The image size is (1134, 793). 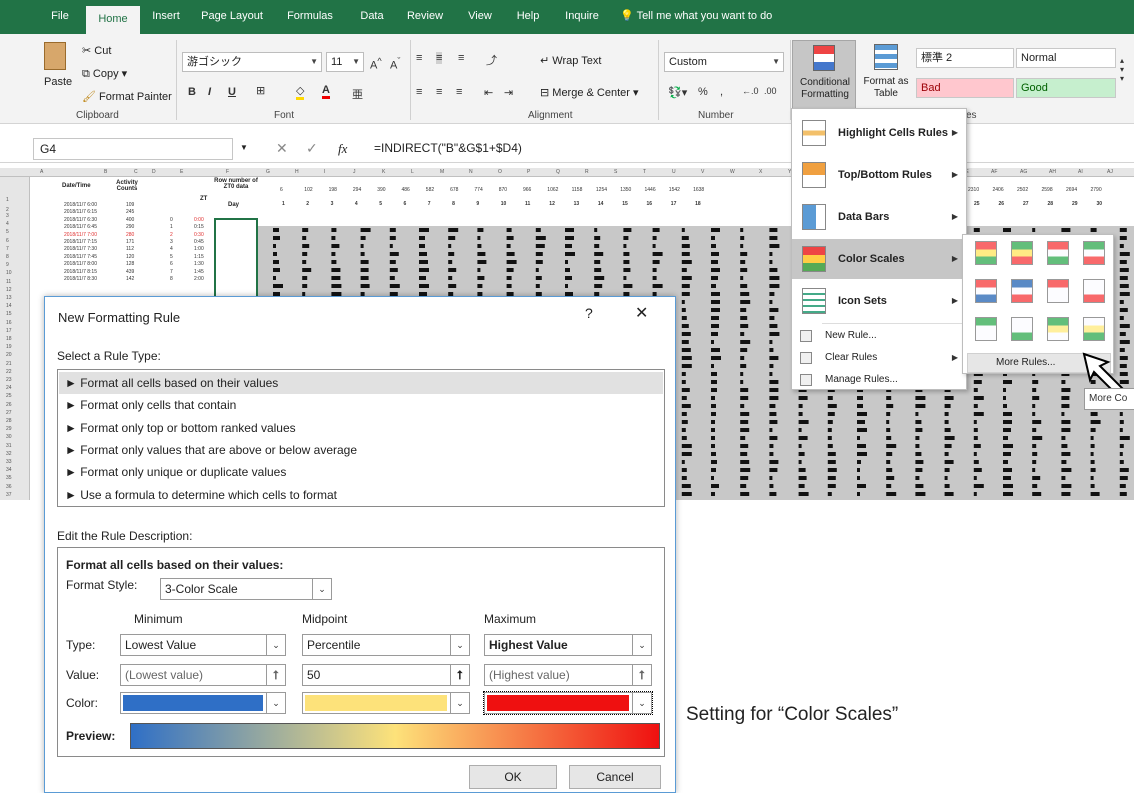 I want to click on column-header: AH, so click(x=1052, y=172).